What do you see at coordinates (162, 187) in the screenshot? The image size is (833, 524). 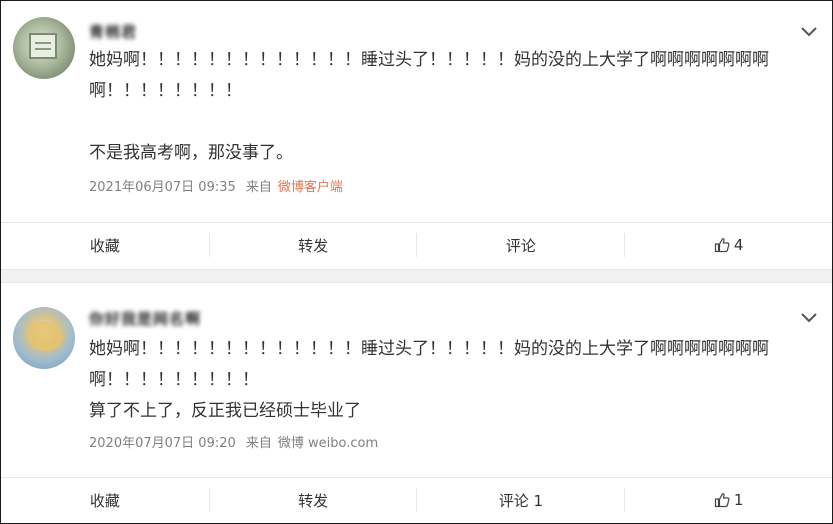 I see `post-time: 2021年06月07日 09:35` at bounding box center [162, 187].